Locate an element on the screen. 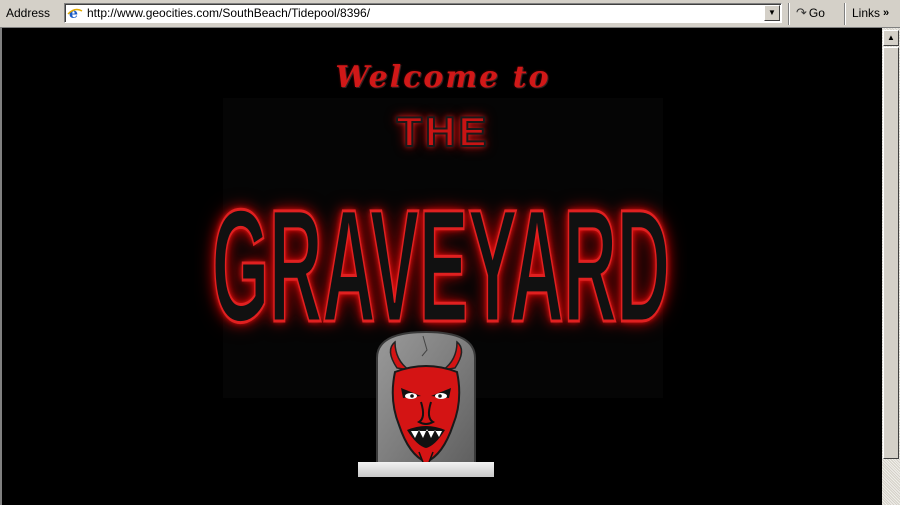 The height and width of the screenshot is (505, 900). the-heading: THE is located at coordinates (443, 131).